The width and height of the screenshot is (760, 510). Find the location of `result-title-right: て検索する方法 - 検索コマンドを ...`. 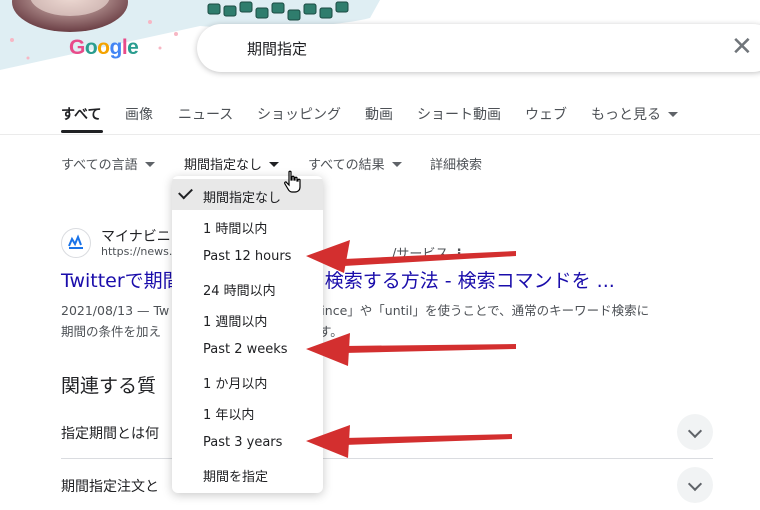

result-title-right: て検索する方法 - 検索コマンドを ... is located at coordinates (460, 281).